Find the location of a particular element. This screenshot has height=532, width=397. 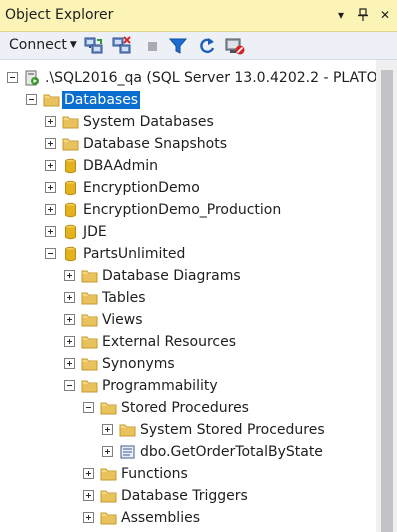

object-explorer-titlebar: Object Explorer ▾ ✕ is located at coordinates (198, 16).